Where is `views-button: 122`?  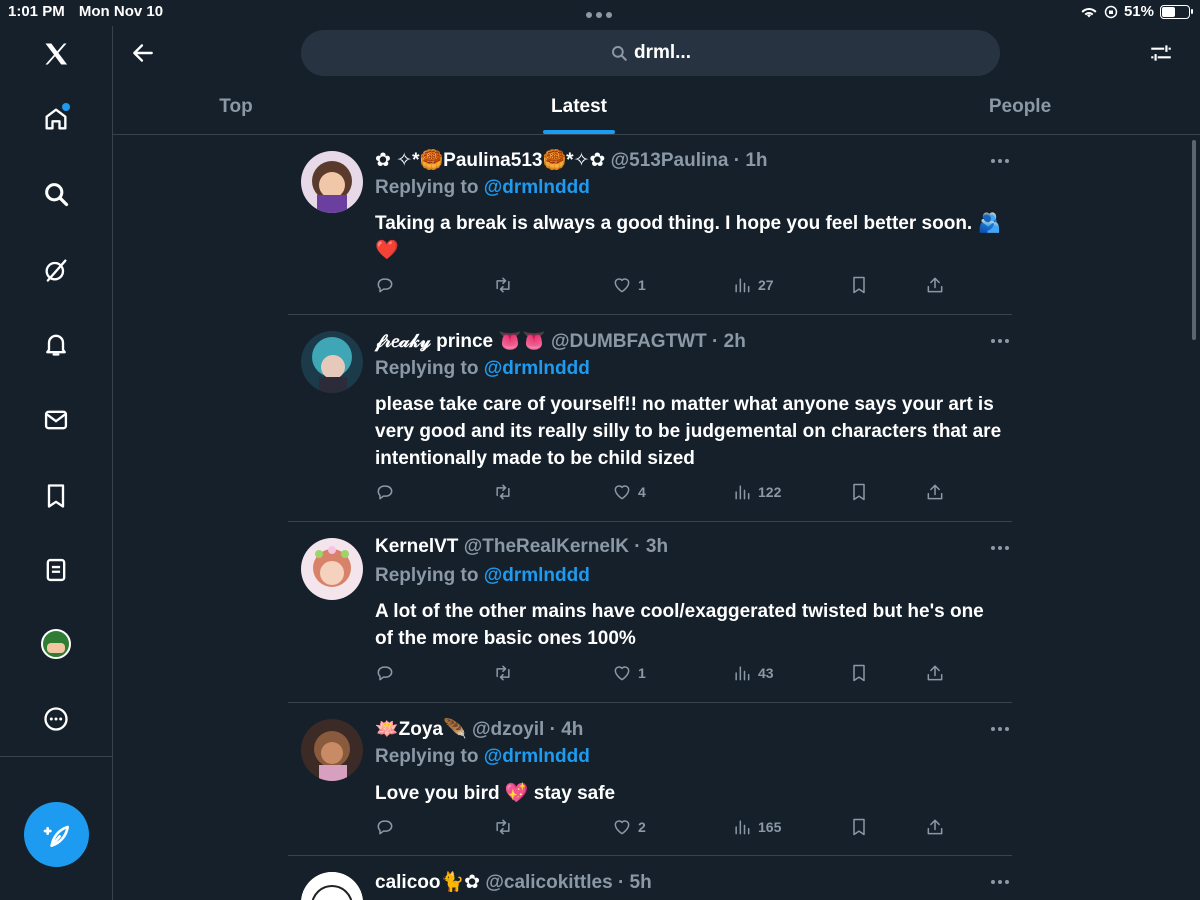 views-button: 122 is located at coordinates (756, 492).